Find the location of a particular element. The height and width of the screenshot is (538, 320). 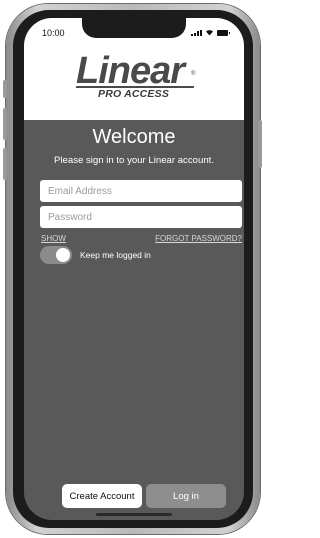

power-button is located at coordinates (260, 144).